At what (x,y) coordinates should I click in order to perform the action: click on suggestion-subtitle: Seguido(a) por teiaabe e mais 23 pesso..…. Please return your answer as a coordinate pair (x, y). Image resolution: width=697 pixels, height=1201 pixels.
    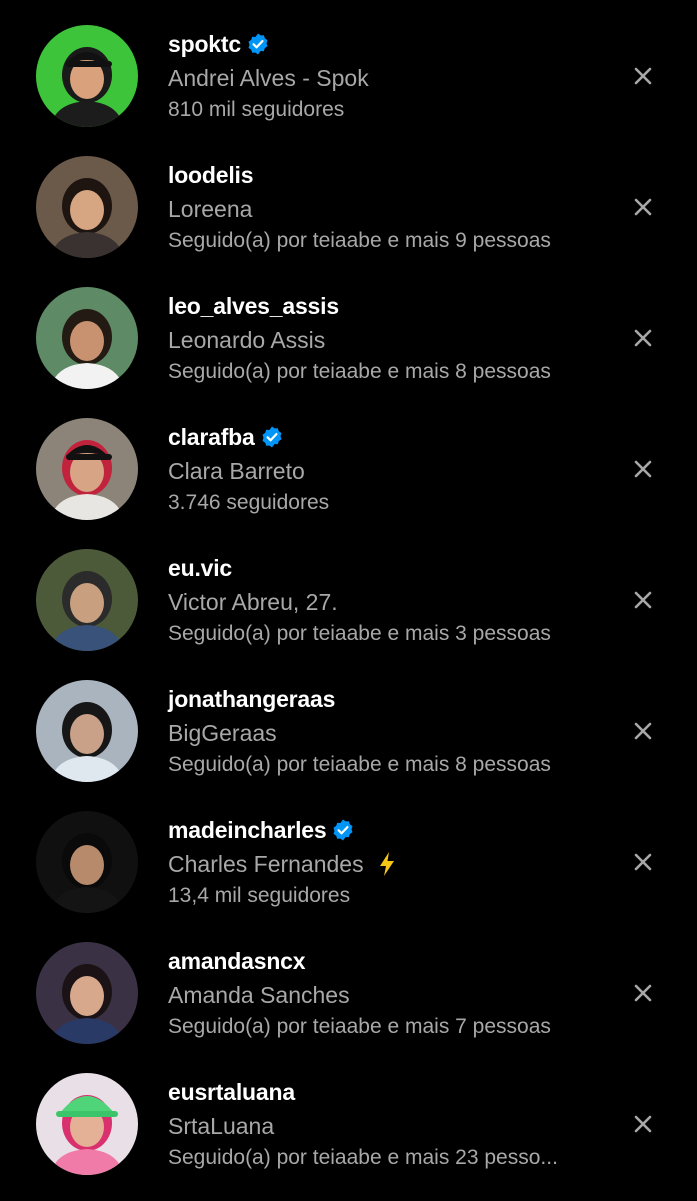
    Looking at the image, I should click on (363, 1157).